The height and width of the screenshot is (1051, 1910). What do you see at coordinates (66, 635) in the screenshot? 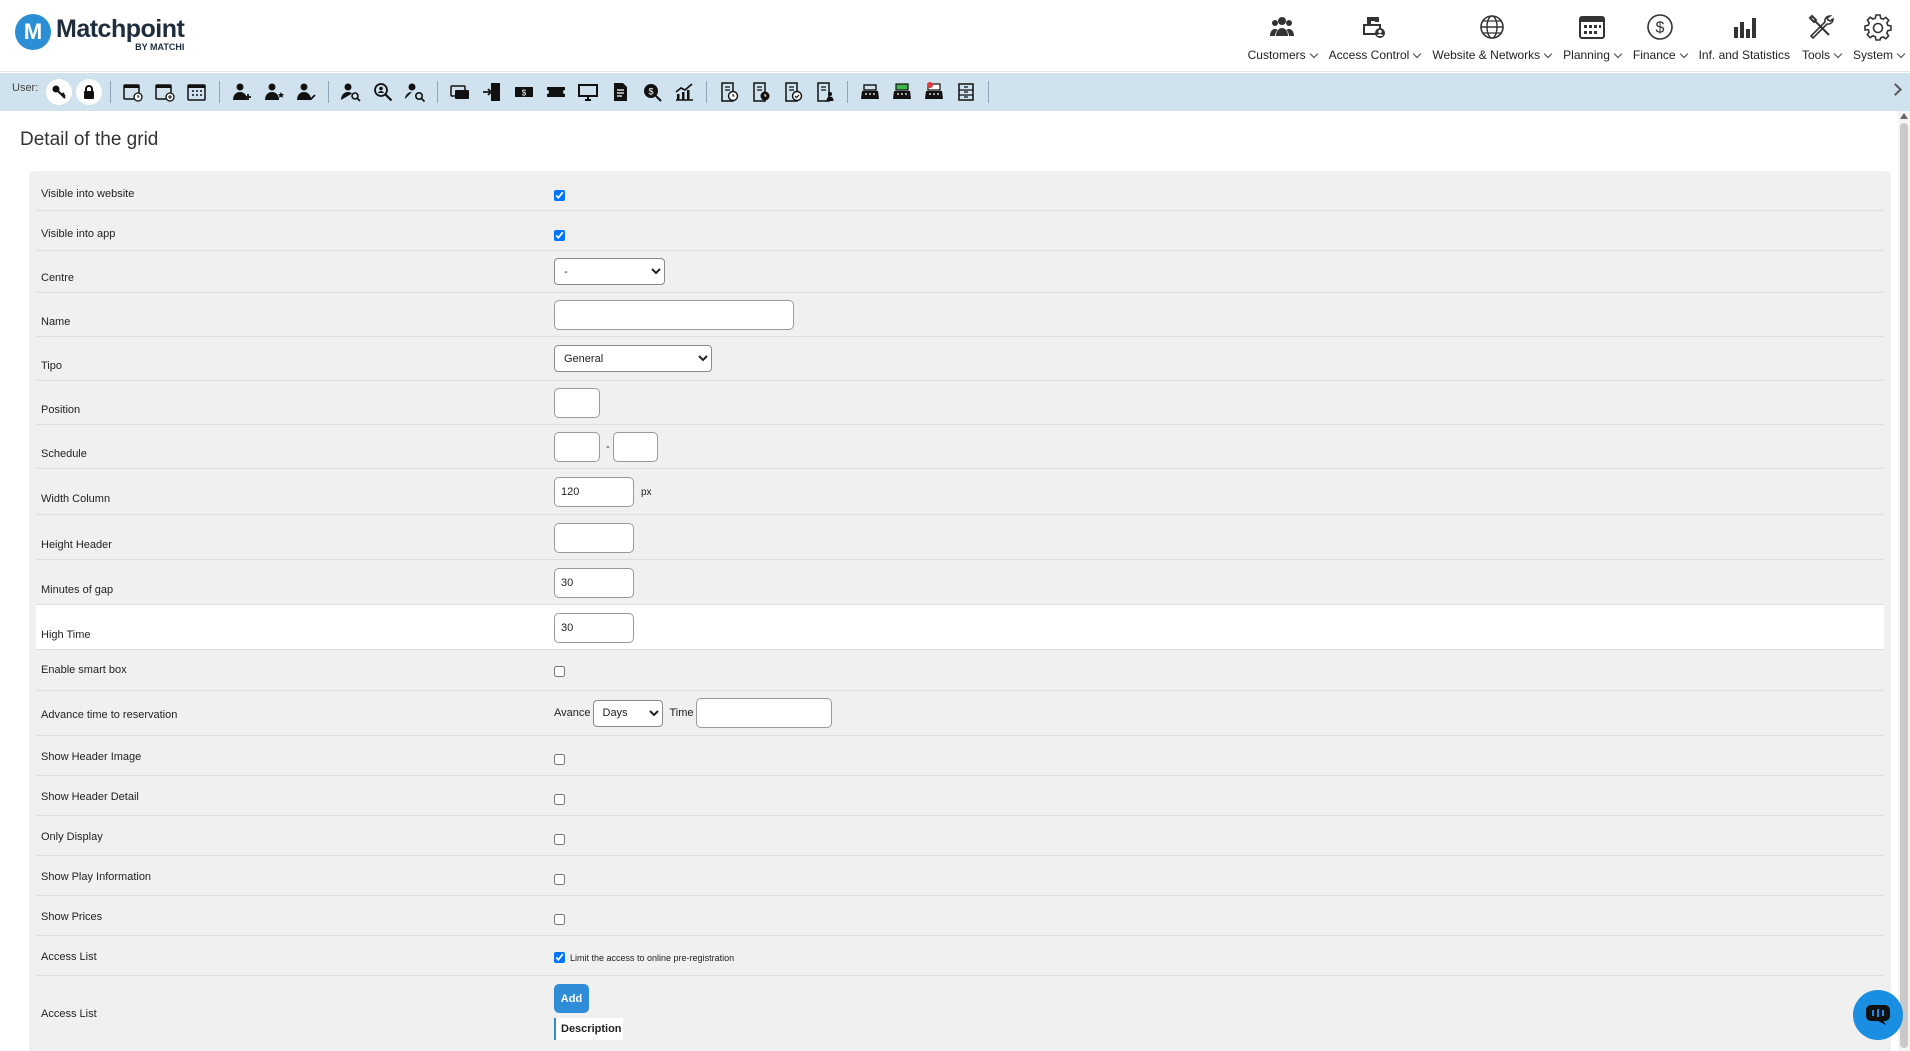
I see `field-label: High Time` at bounding box center [66, 635].